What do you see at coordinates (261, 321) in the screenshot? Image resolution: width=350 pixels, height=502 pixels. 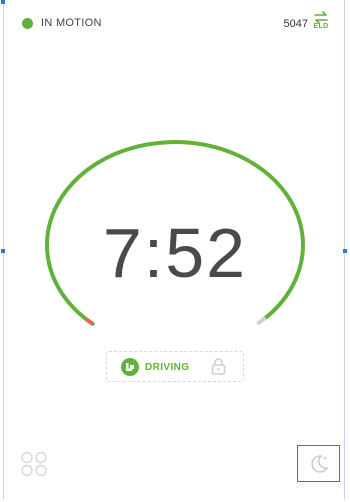 I see `gauge-arc-remaining` at bounding box center [261, 321].